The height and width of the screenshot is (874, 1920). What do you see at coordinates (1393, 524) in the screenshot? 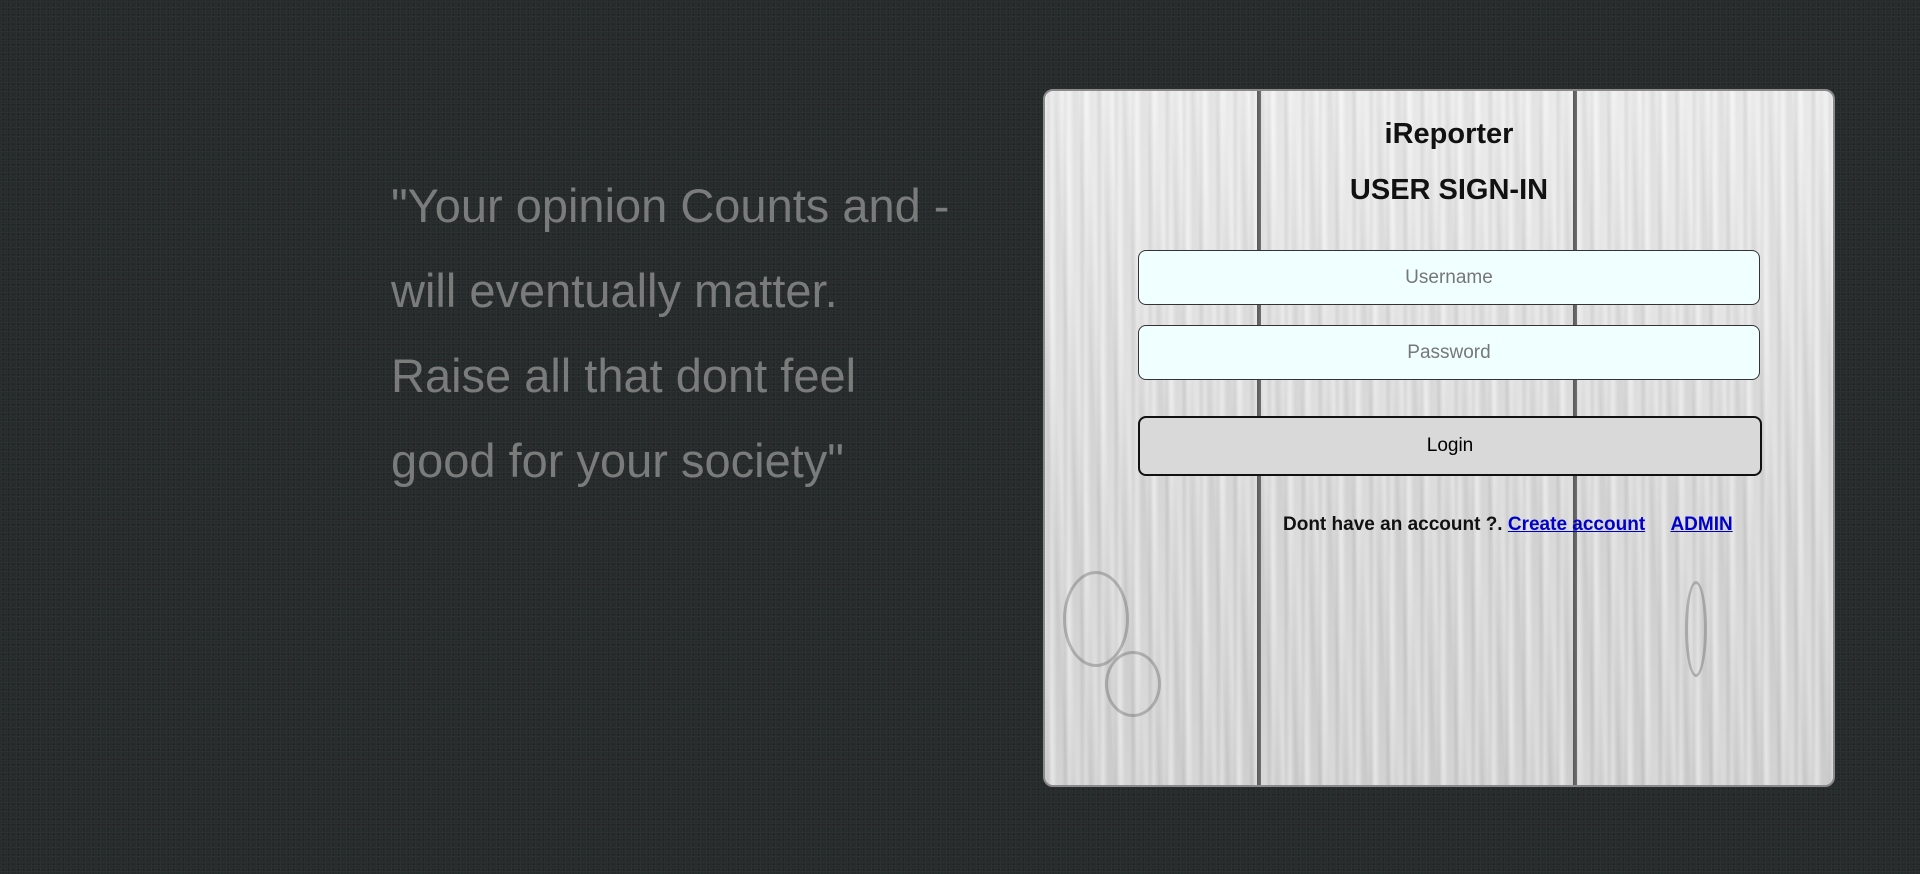
I see `no-account-text: Dont have an account ?.` at bounding box center [1393, 524].